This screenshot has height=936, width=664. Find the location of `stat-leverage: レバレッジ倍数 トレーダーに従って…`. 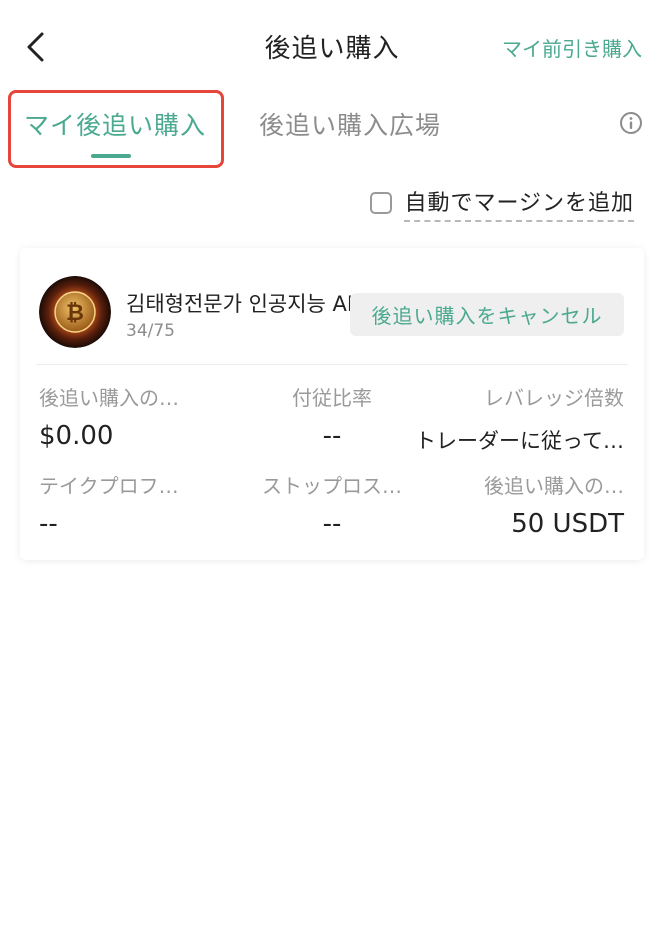

stat-leverage: レバレッジ倍数 トレーダーに従って… is located at coordinates (519, 418).